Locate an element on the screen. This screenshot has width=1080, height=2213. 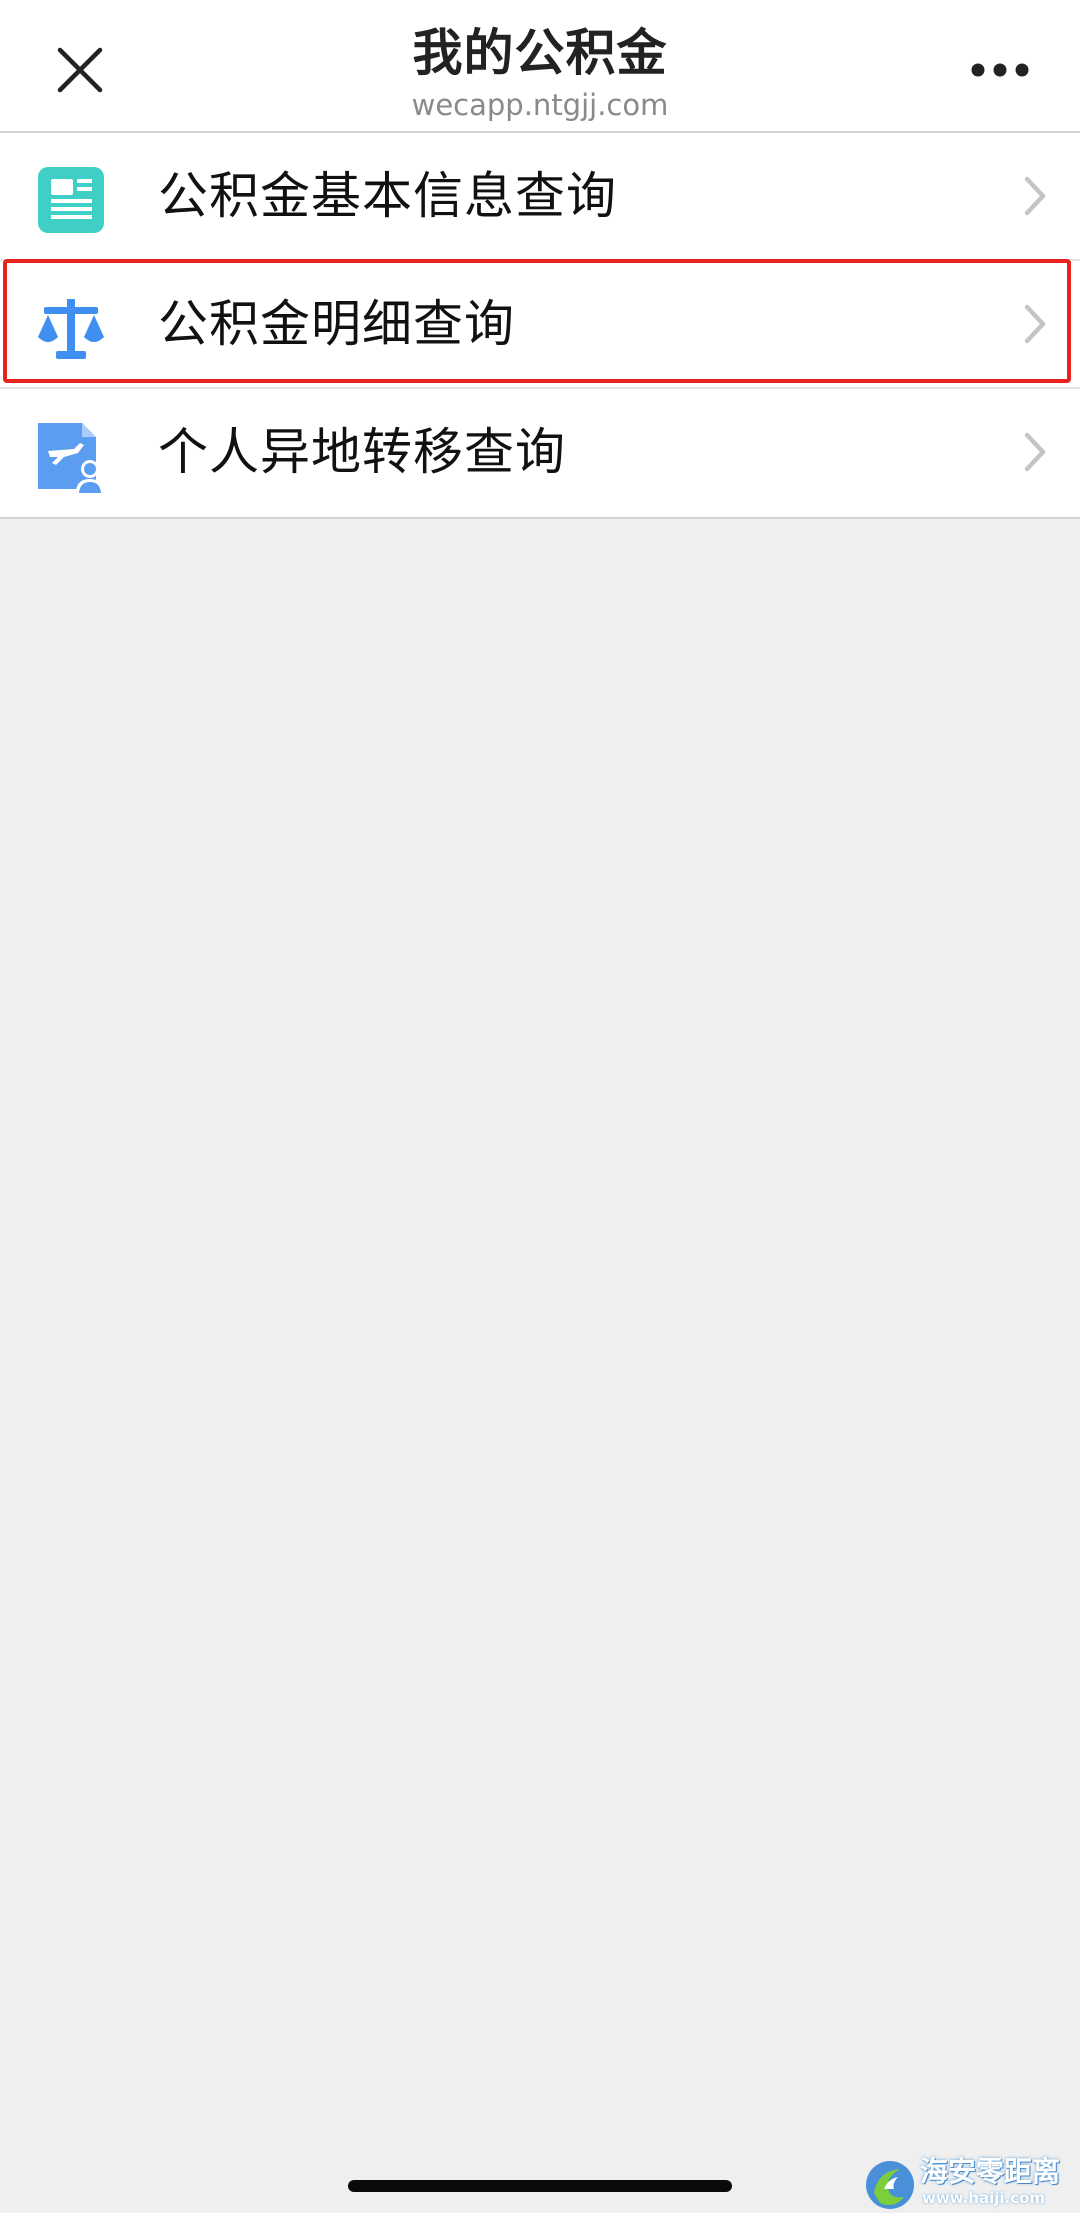
menu-item-detail: 公积金明细查询 is located at coordinates (540, 325).